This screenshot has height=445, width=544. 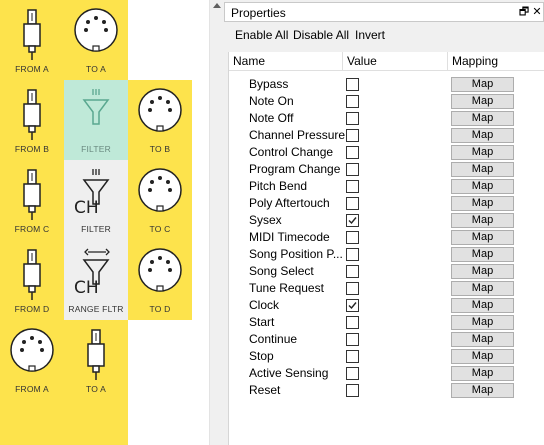 I want to click on property-row: Tune Request Map, so click(x=386, y=288).